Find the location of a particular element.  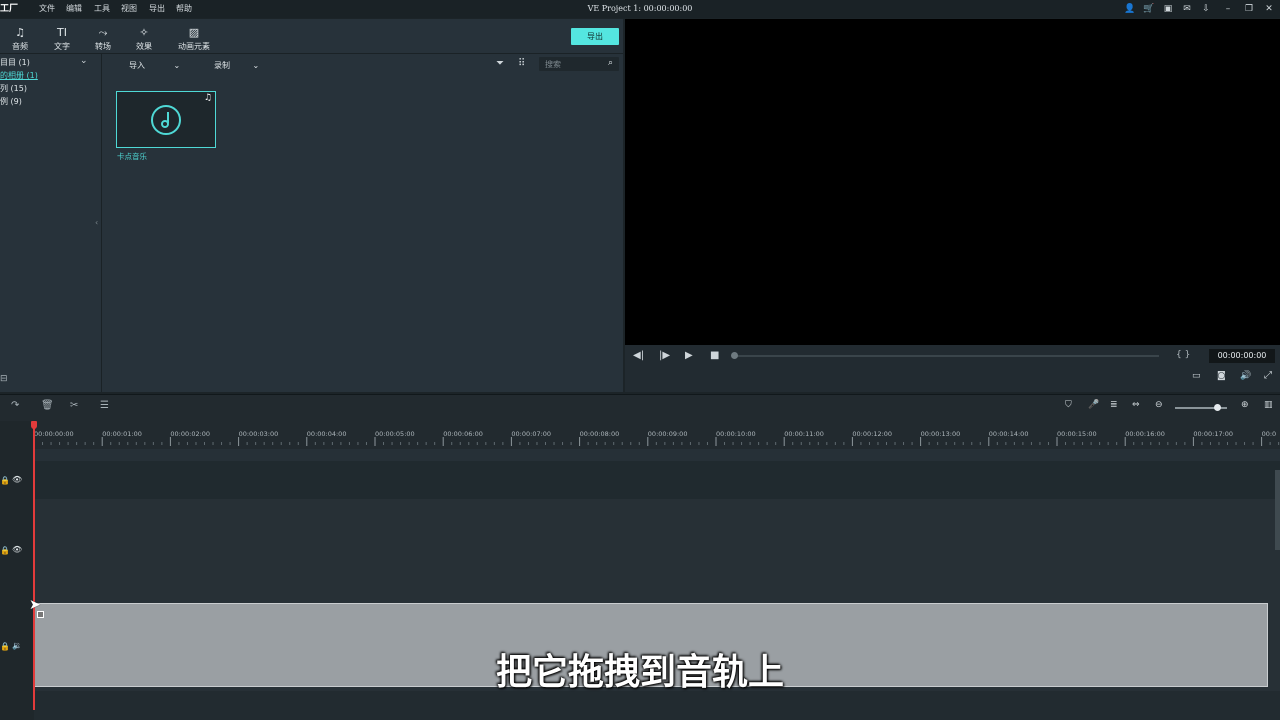

tool-effects: ✧ 效果 is located at coordinates (144, 39).